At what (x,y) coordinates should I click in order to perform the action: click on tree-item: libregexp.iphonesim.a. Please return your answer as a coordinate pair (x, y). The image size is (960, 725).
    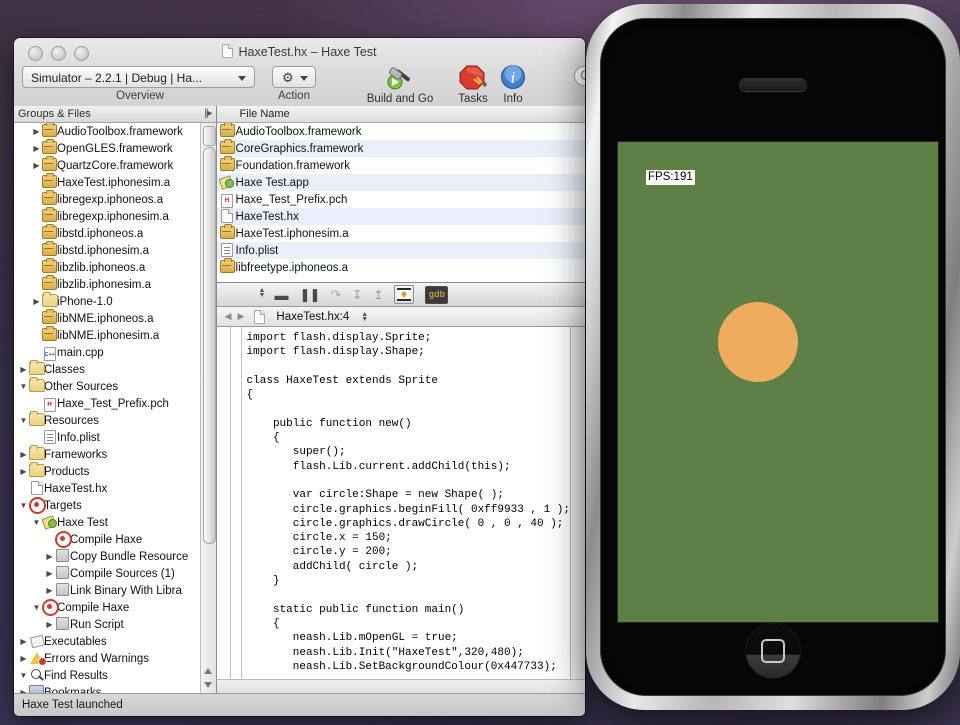
    Looking at the image, I should click on (107, 216).